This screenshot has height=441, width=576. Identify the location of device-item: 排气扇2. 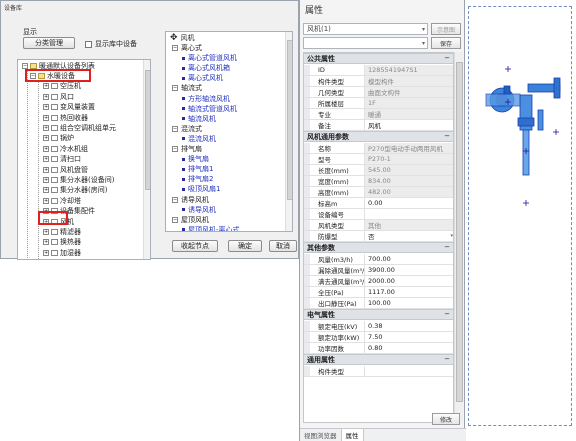
(197, 179).